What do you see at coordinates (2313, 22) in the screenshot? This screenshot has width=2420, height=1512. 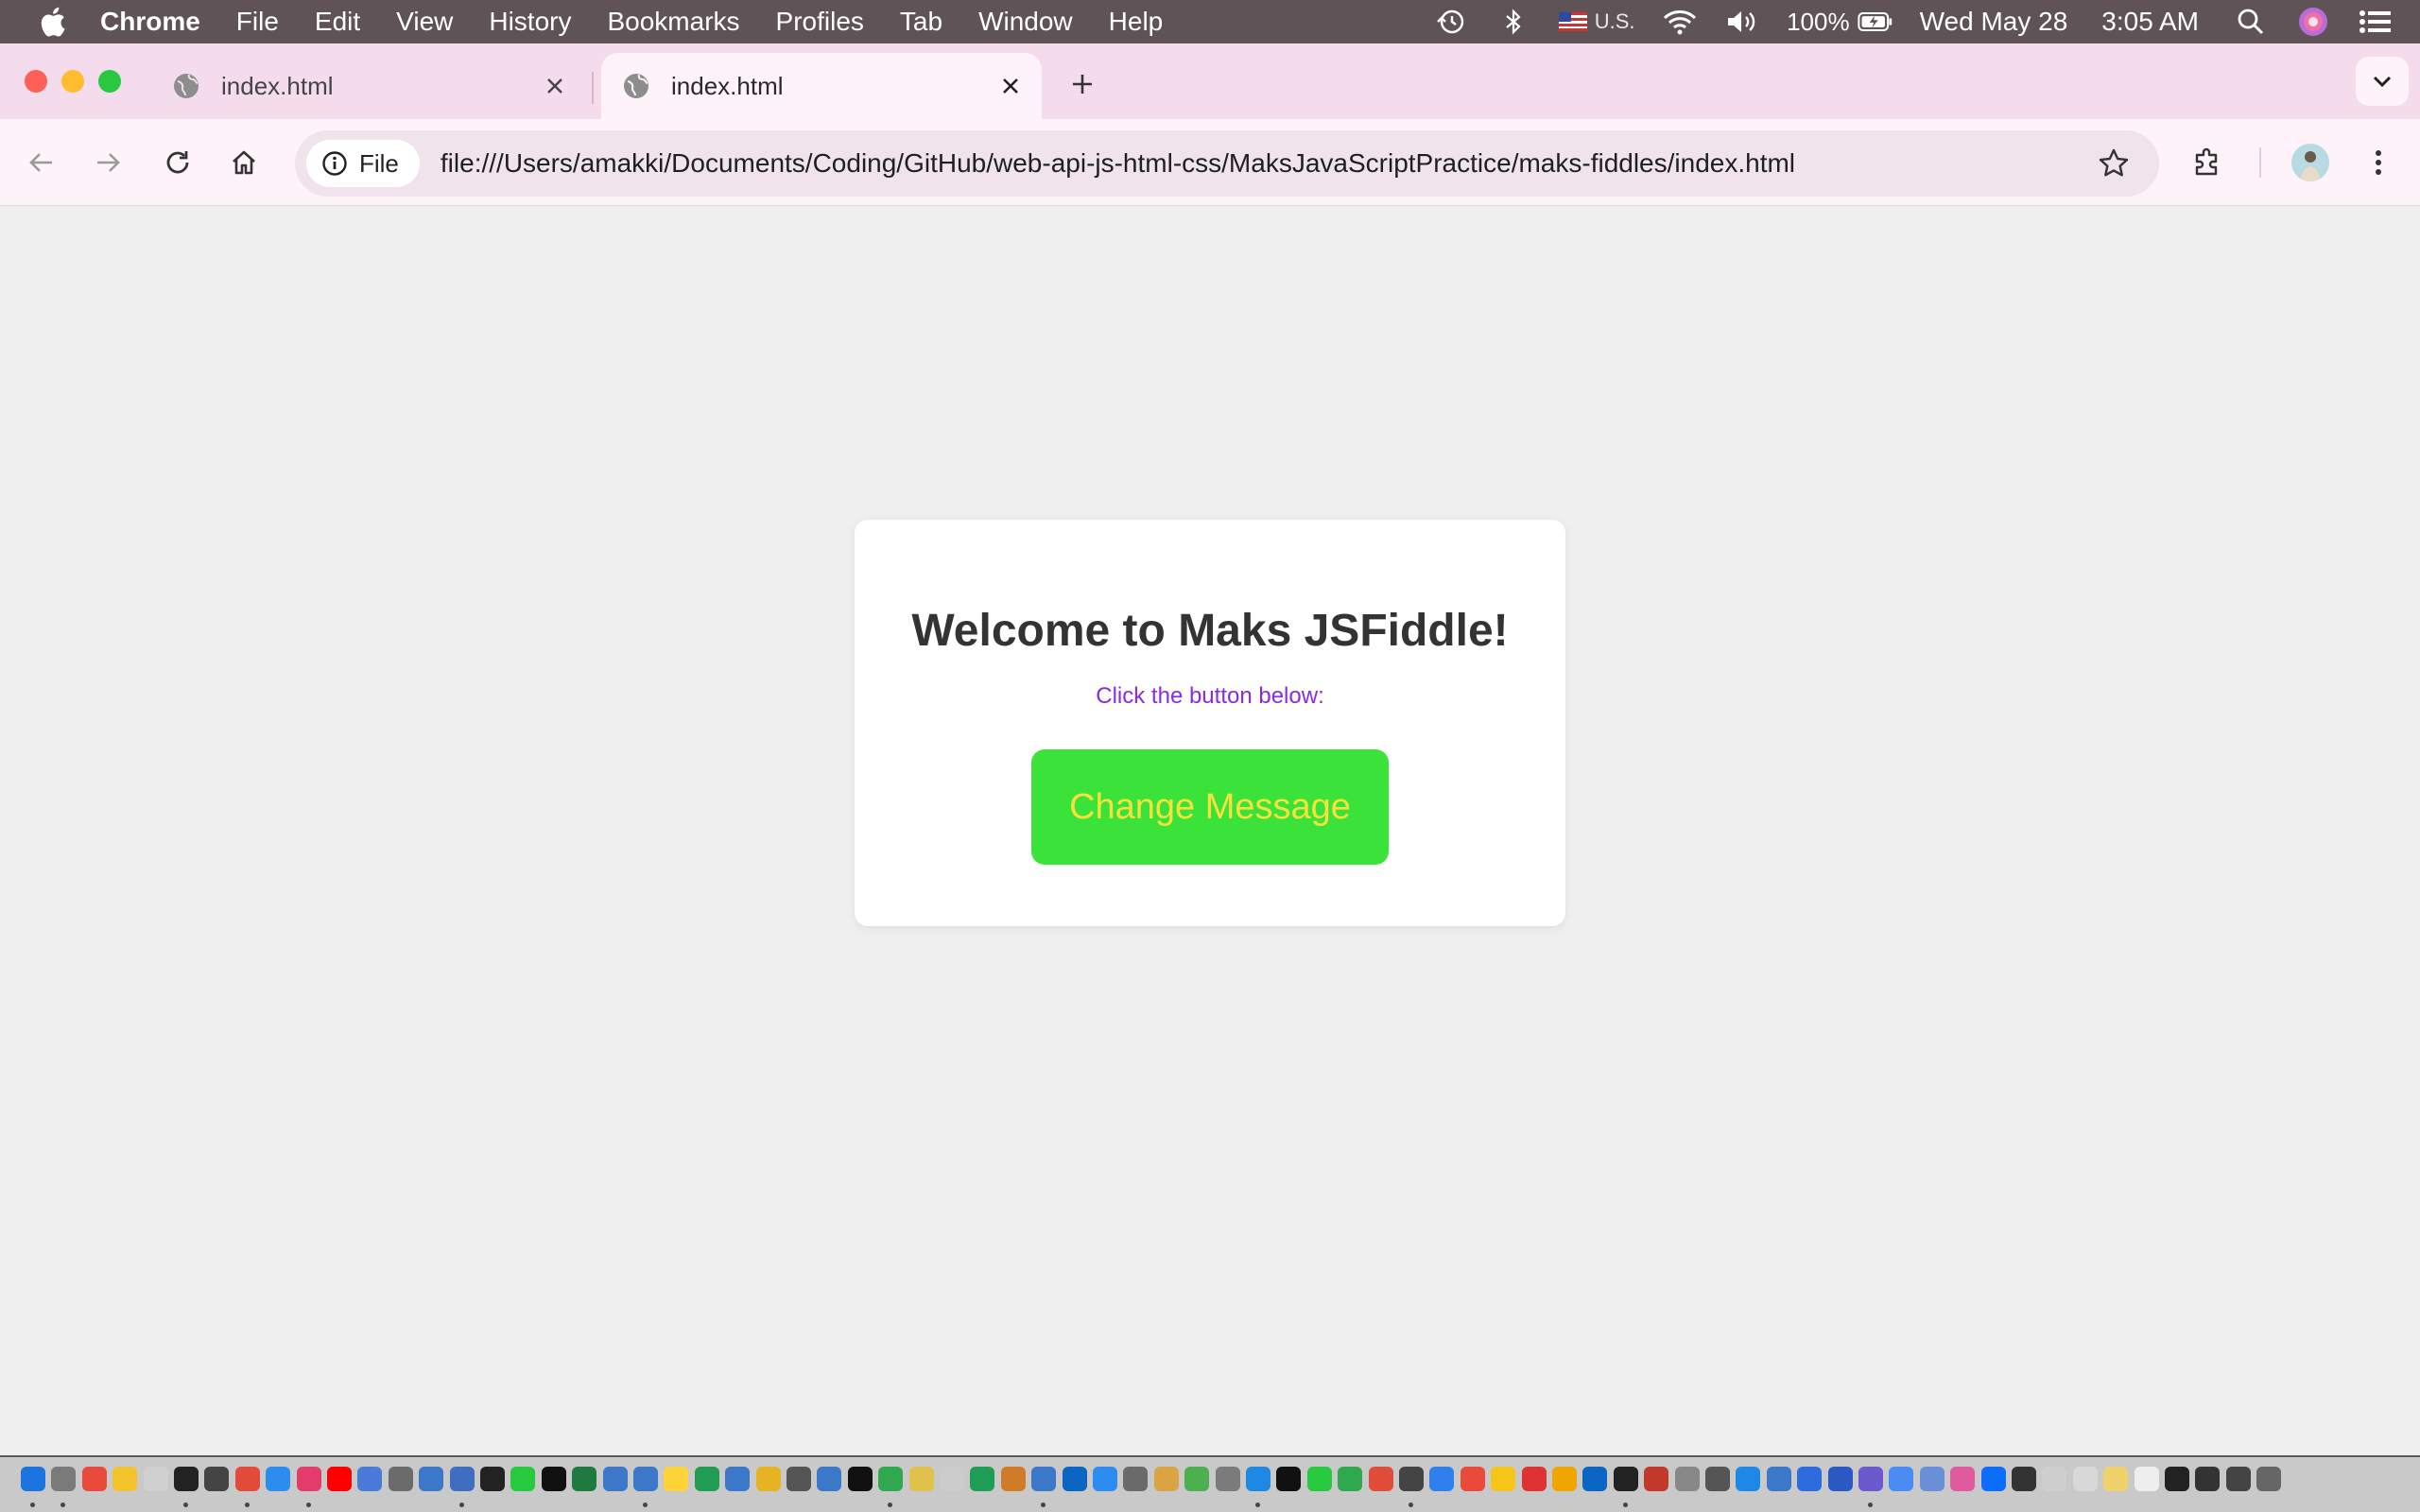 I see `siri-icon` at bounding box center [2313, 22].